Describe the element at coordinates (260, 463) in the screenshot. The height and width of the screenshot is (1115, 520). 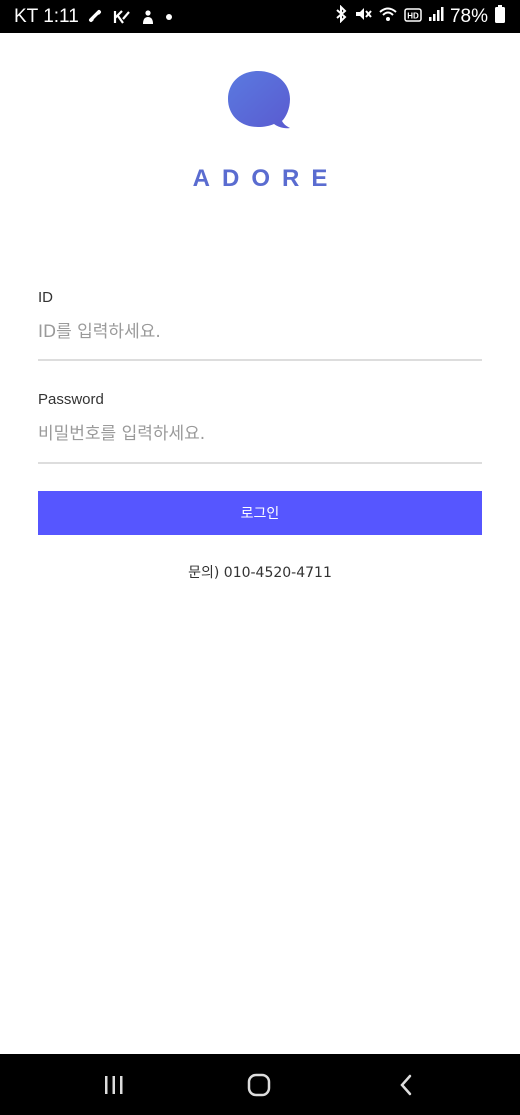
I see `password-underline` at that location.